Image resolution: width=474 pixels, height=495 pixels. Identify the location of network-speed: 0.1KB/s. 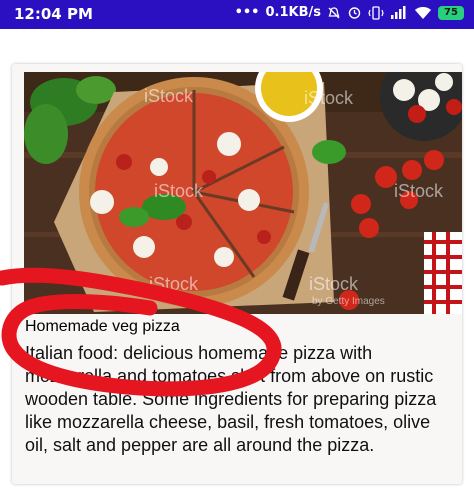
(293, 12).